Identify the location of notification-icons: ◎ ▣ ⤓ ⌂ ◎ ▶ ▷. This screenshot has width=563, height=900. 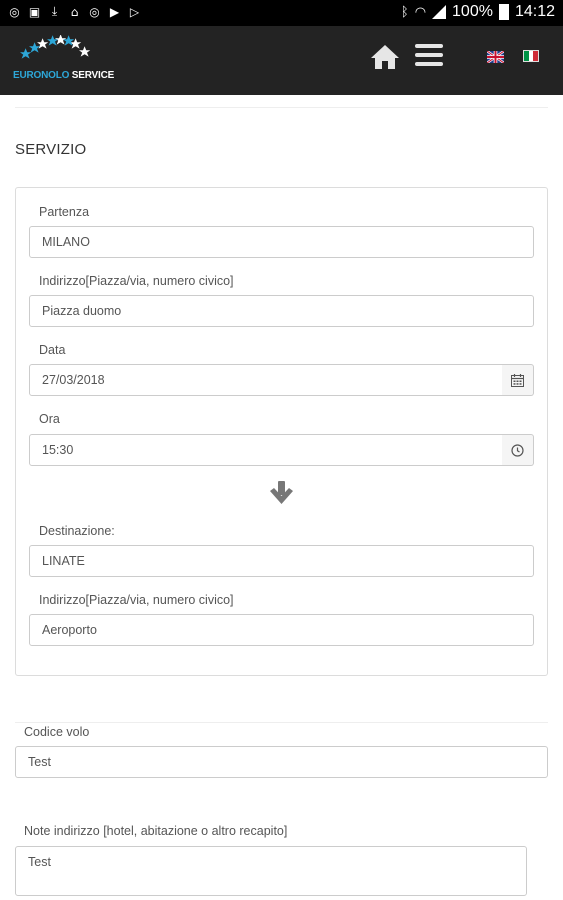
(74, 11).